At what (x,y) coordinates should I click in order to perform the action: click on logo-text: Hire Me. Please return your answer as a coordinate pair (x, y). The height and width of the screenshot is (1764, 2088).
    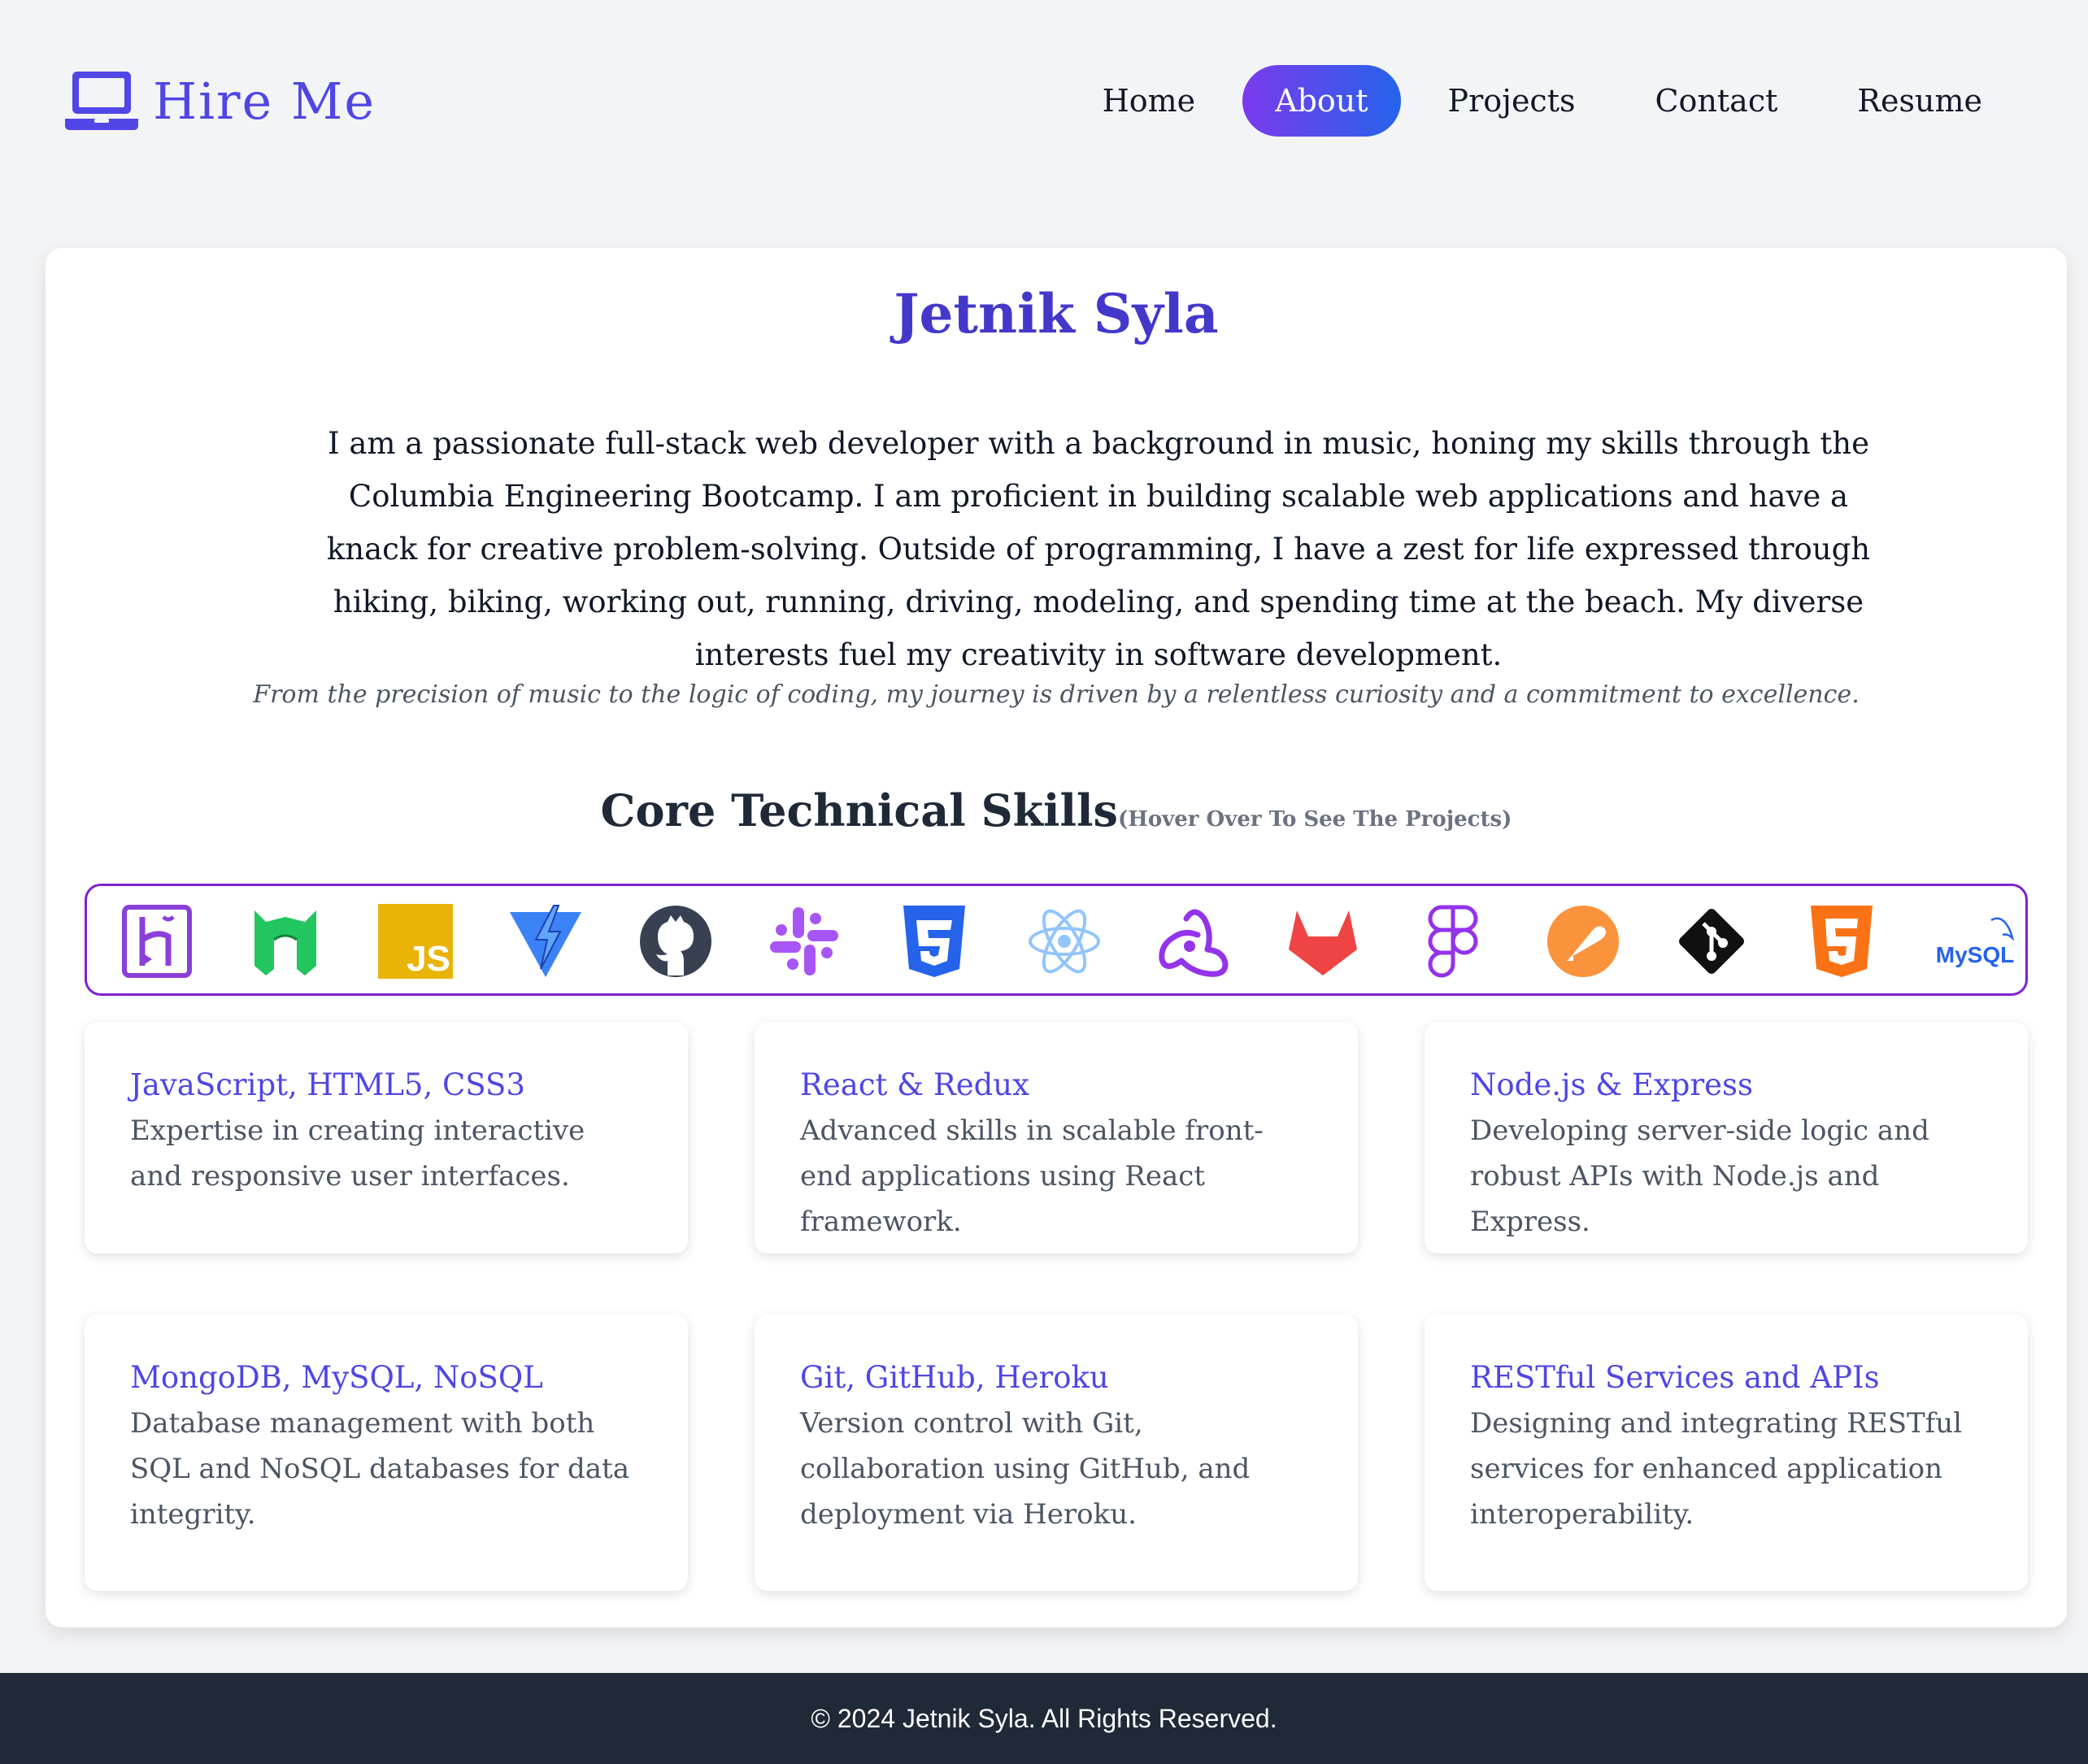
    Looking at the image, I should click on (264, 101).